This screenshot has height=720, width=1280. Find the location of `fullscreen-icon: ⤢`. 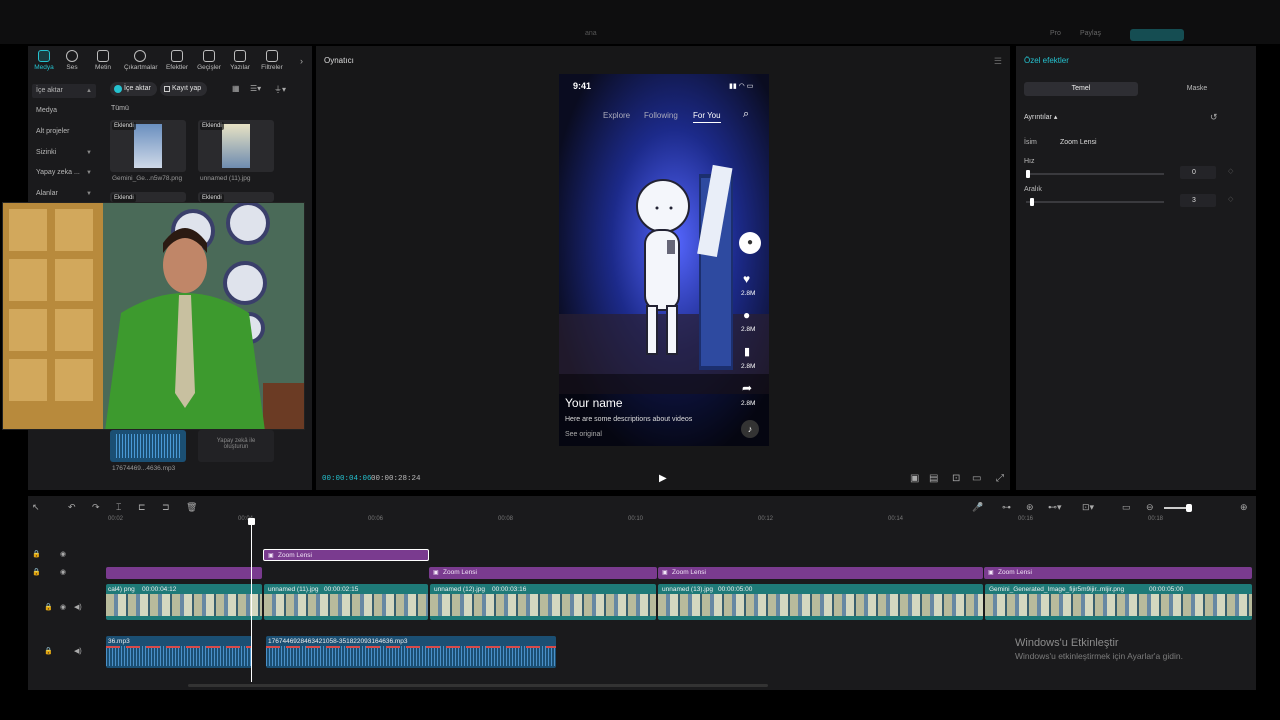

fullscreen-icon: ⤢ is located at coordinates (1000, 478).